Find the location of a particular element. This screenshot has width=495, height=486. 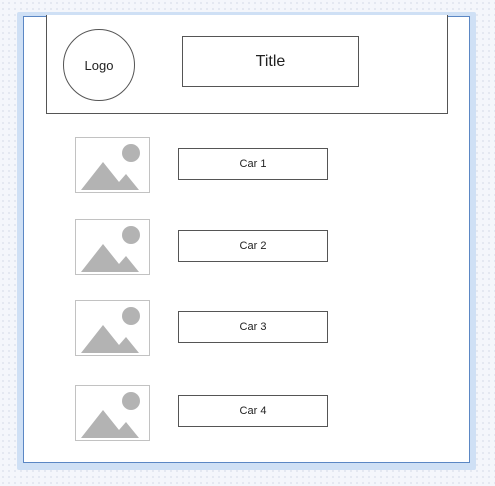

logo-label: Logo is located at coordinates (99, 65).